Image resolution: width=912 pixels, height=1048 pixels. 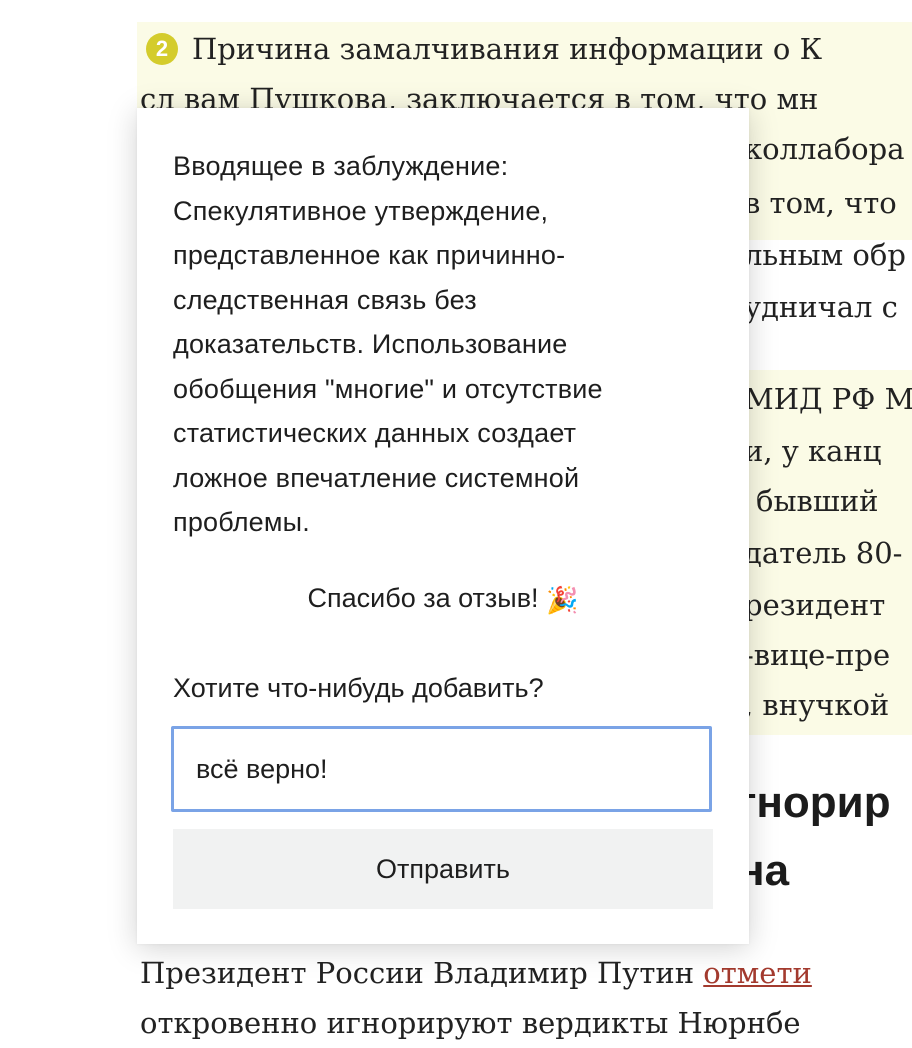 I want to click on article-line: МИД РФ М, so click(x=828, y=399).